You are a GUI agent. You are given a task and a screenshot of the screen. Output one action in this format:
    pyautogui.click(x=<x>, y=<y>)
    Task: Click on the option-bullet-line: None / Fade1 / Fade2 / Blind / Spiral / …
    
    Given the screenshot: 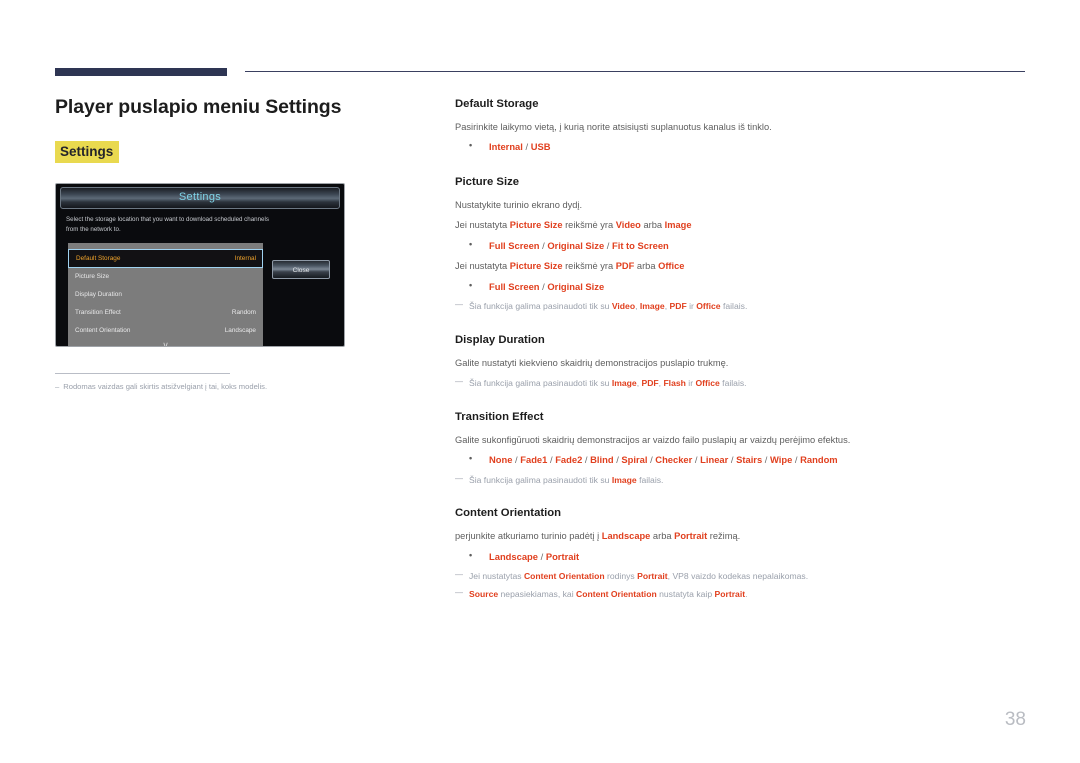 What is the action you would take?
    pyautogui.click(x=749, y=460)
    